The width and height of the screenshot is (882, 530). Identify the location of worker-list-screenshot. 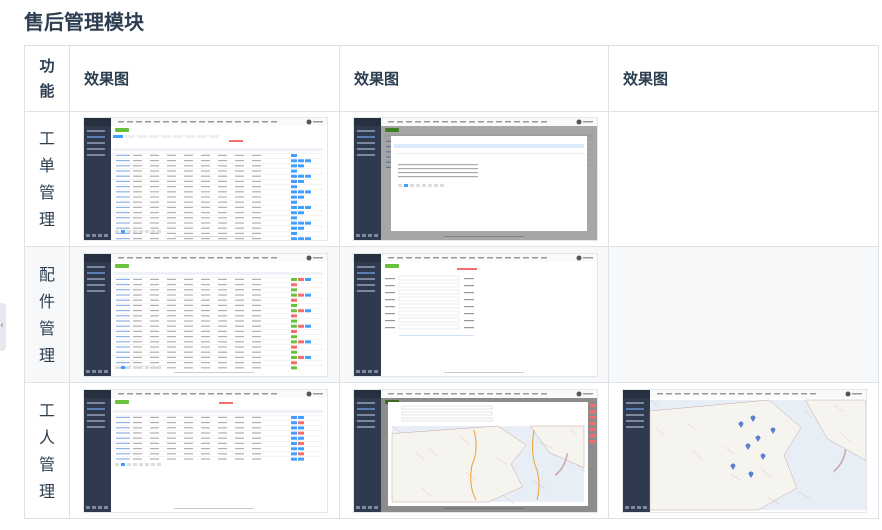
(205, 450).